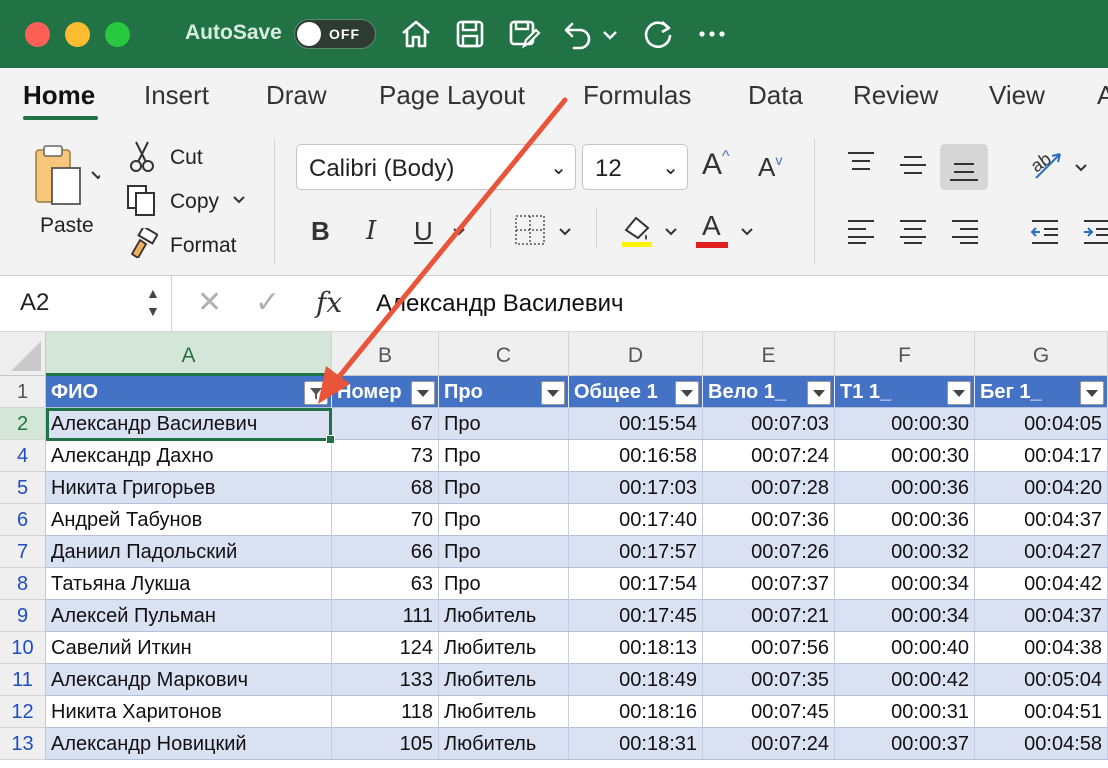 This screenshot has width=1108, height=768. I want to click on table-cell-col-a: Александр Маркович, so click(189, 680).